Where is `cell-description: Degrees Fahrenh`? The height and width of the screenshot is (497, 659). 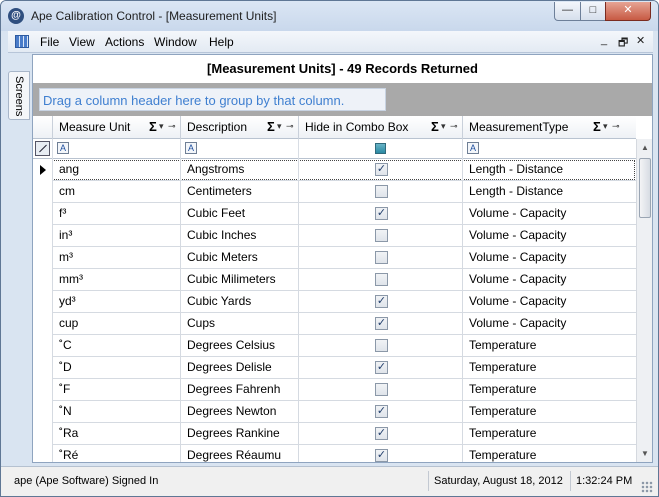
cell-description: Degrees Fahrenh is located at coordinates (240, 390).